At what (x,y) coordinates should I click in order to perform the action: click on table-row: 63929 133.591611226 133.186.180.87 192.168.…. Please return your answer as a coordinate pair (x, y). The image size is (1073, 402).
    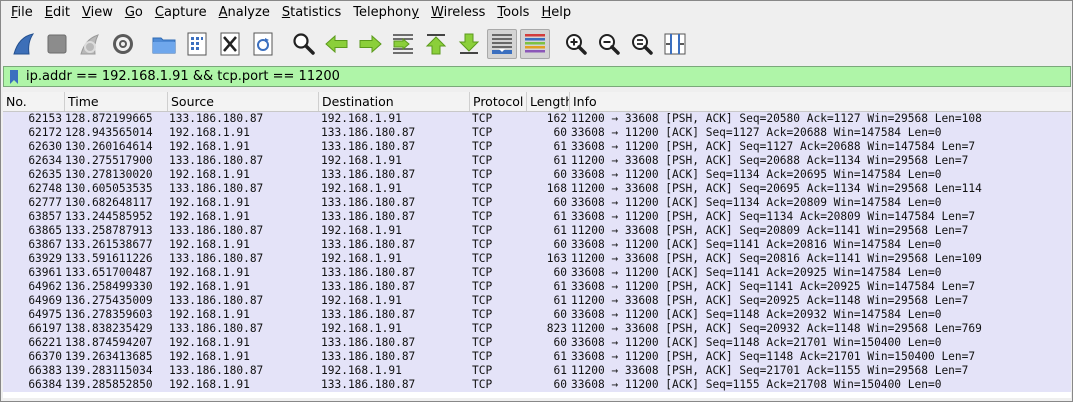
    Looking at the image, I should click on (537, 259).